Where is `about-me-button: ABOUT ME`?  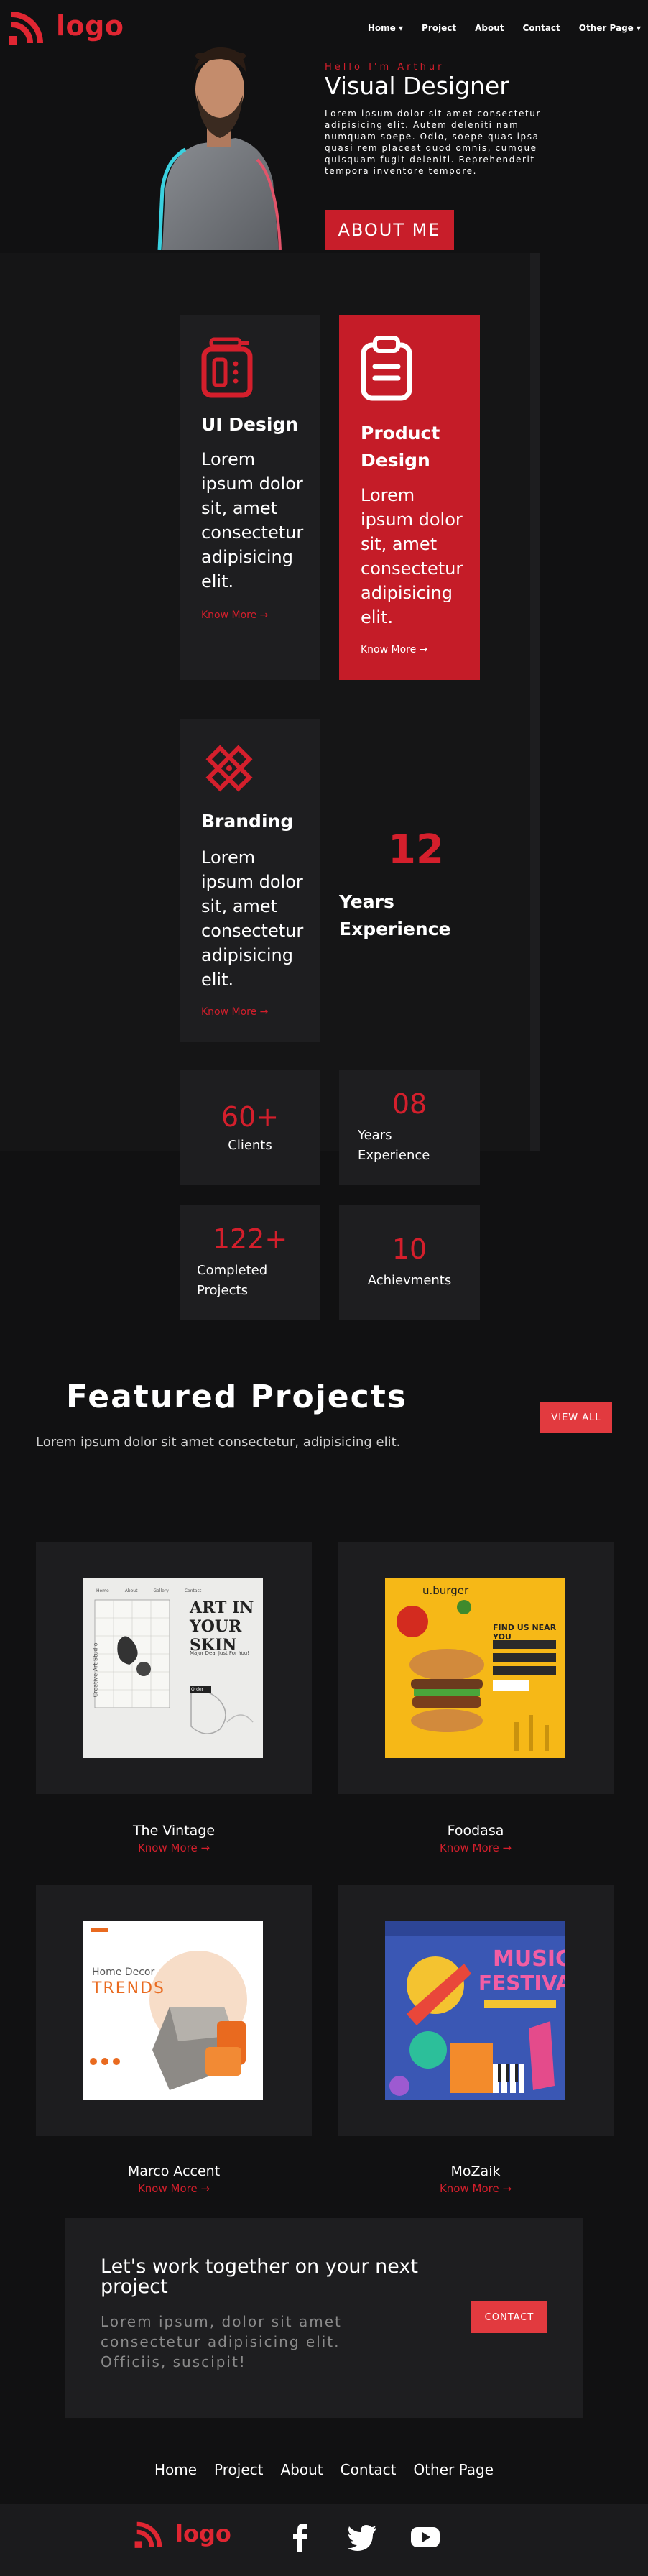 about-me-button: ABOUT ME is located at coordinates (389, 230).